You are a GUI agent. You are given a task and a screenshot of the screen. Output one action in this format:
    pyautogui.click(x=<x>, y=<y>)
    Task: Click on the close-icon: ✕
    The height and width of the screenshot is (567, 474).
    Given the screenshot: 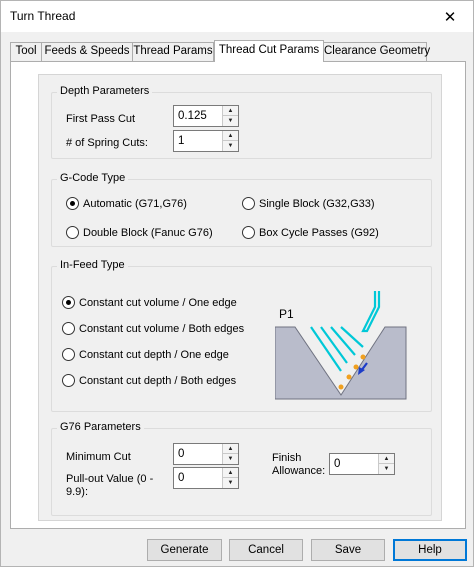 What is the action you would take?
    pyautogui.click(x=450, y=16)
    